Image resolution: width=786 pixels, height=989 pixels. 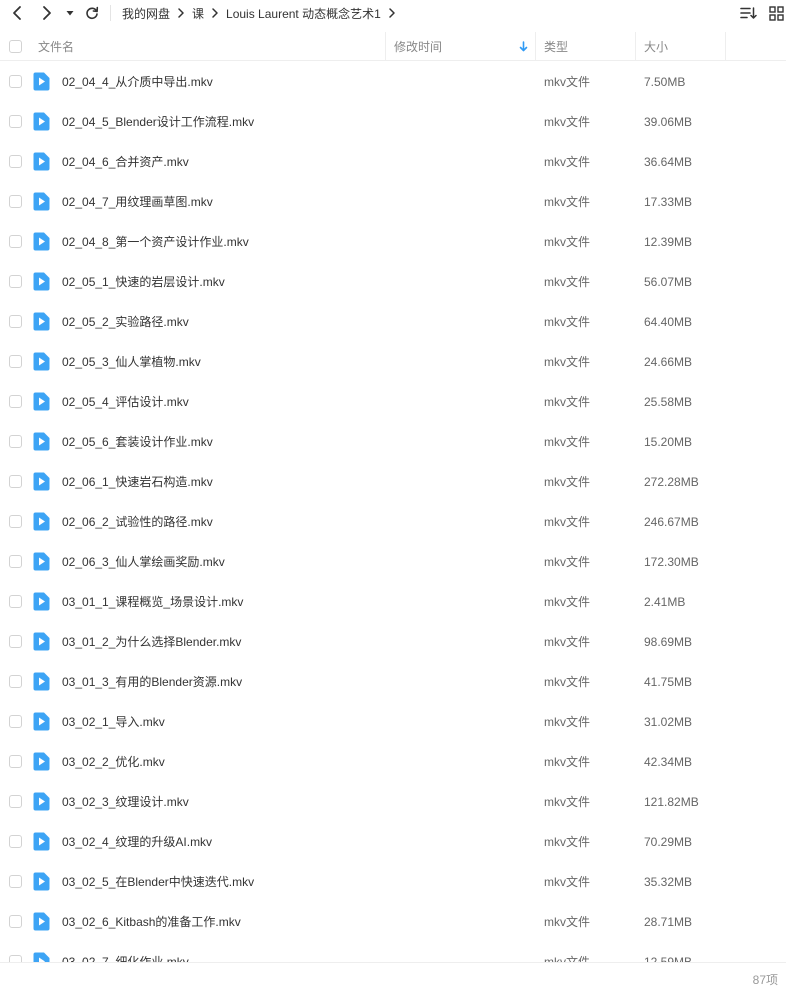 What do you see at coordinates (393, 482) in the screenshot?
I see `file-row: 02_06_1_快速岩石构造.mkv mkv文件 272.28MB` at bounding box center [393, 482].